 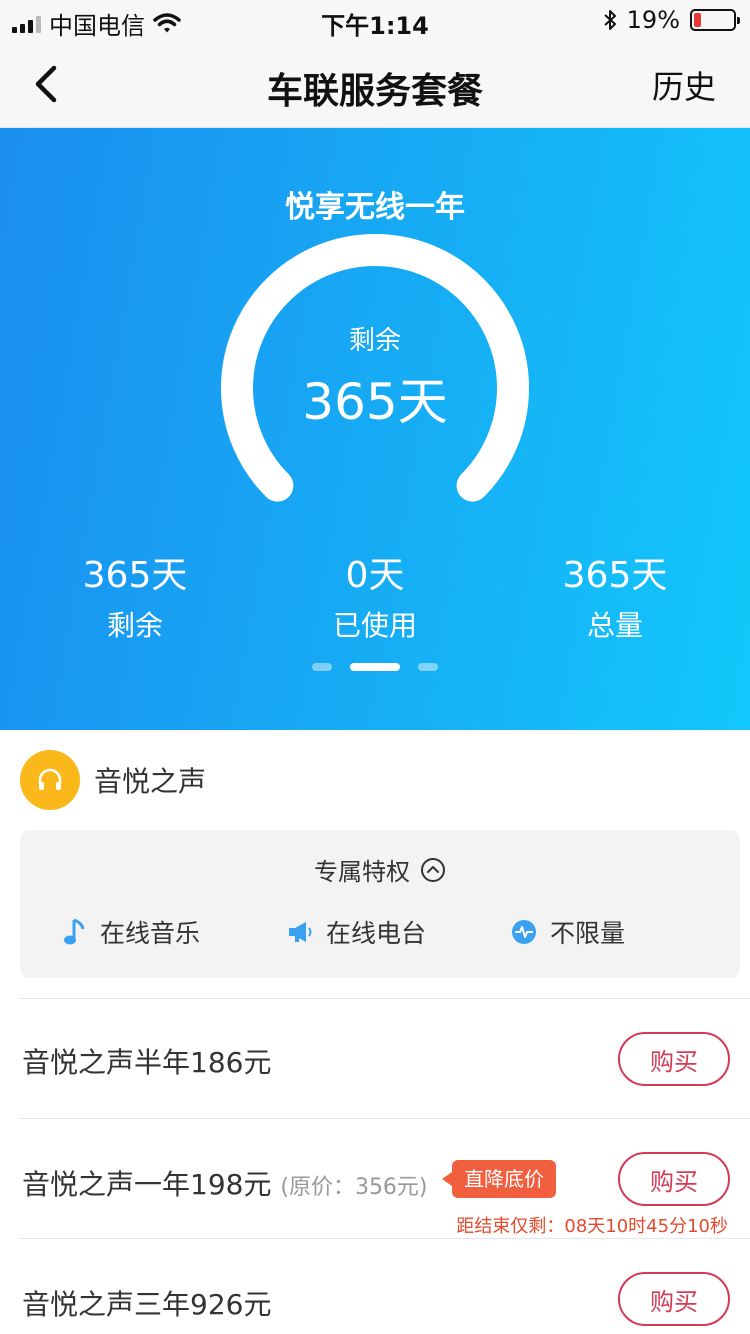 I want to click on megaphone-icon, so click(x=300, y=932).